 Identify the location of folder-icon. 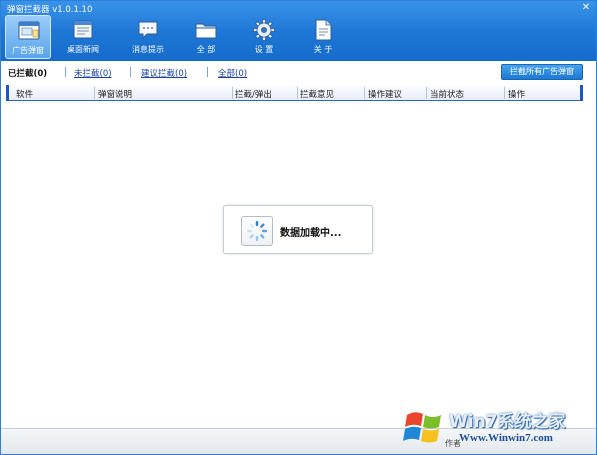
(206, 31).